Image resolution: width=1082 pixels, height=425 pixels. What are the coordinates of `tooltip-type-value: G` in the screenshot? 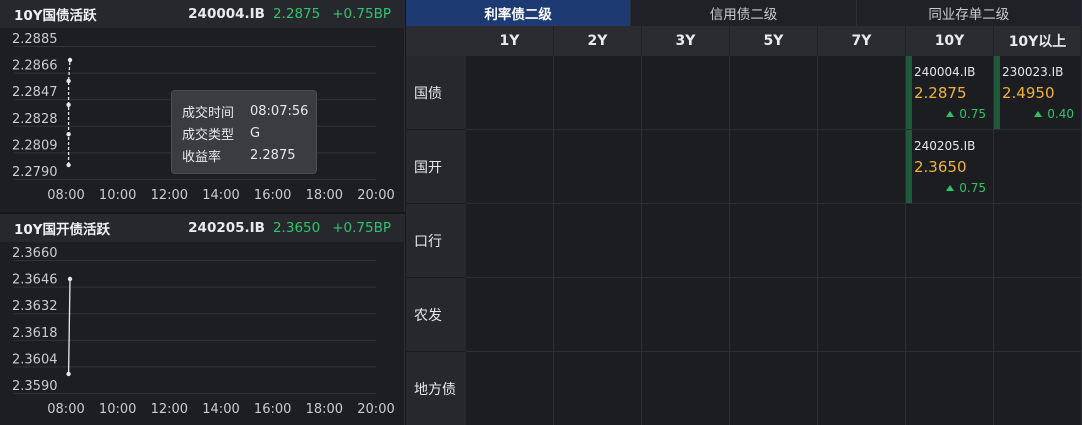 It's located at (255, 133).